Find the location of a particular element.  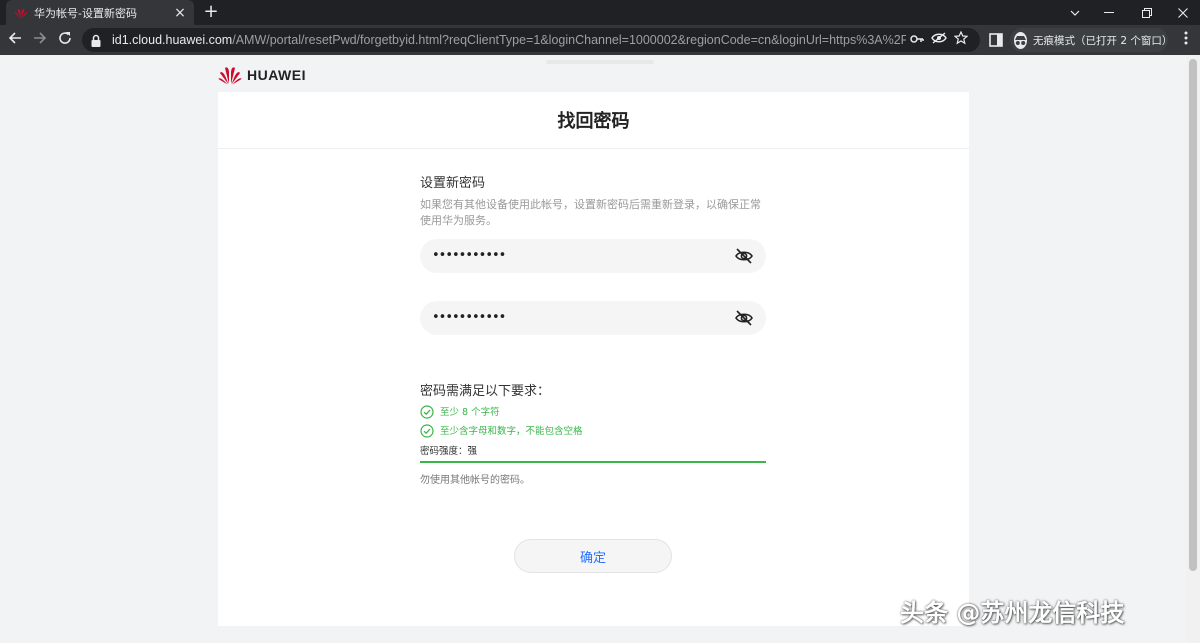

page-scrollbar is located at coordinates (1193, 349).